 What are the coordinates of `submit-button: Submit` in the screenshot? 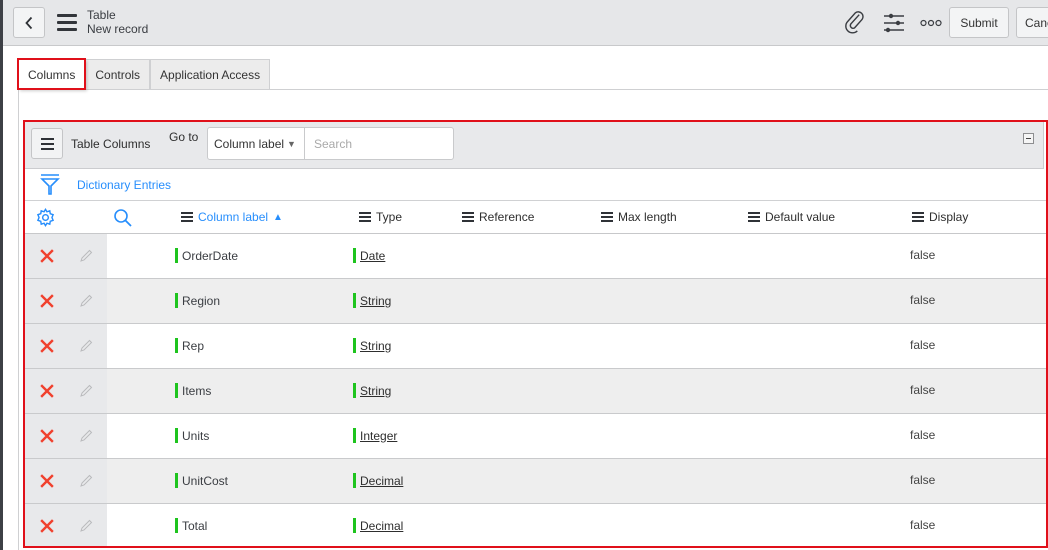 It's located at (979, 22).